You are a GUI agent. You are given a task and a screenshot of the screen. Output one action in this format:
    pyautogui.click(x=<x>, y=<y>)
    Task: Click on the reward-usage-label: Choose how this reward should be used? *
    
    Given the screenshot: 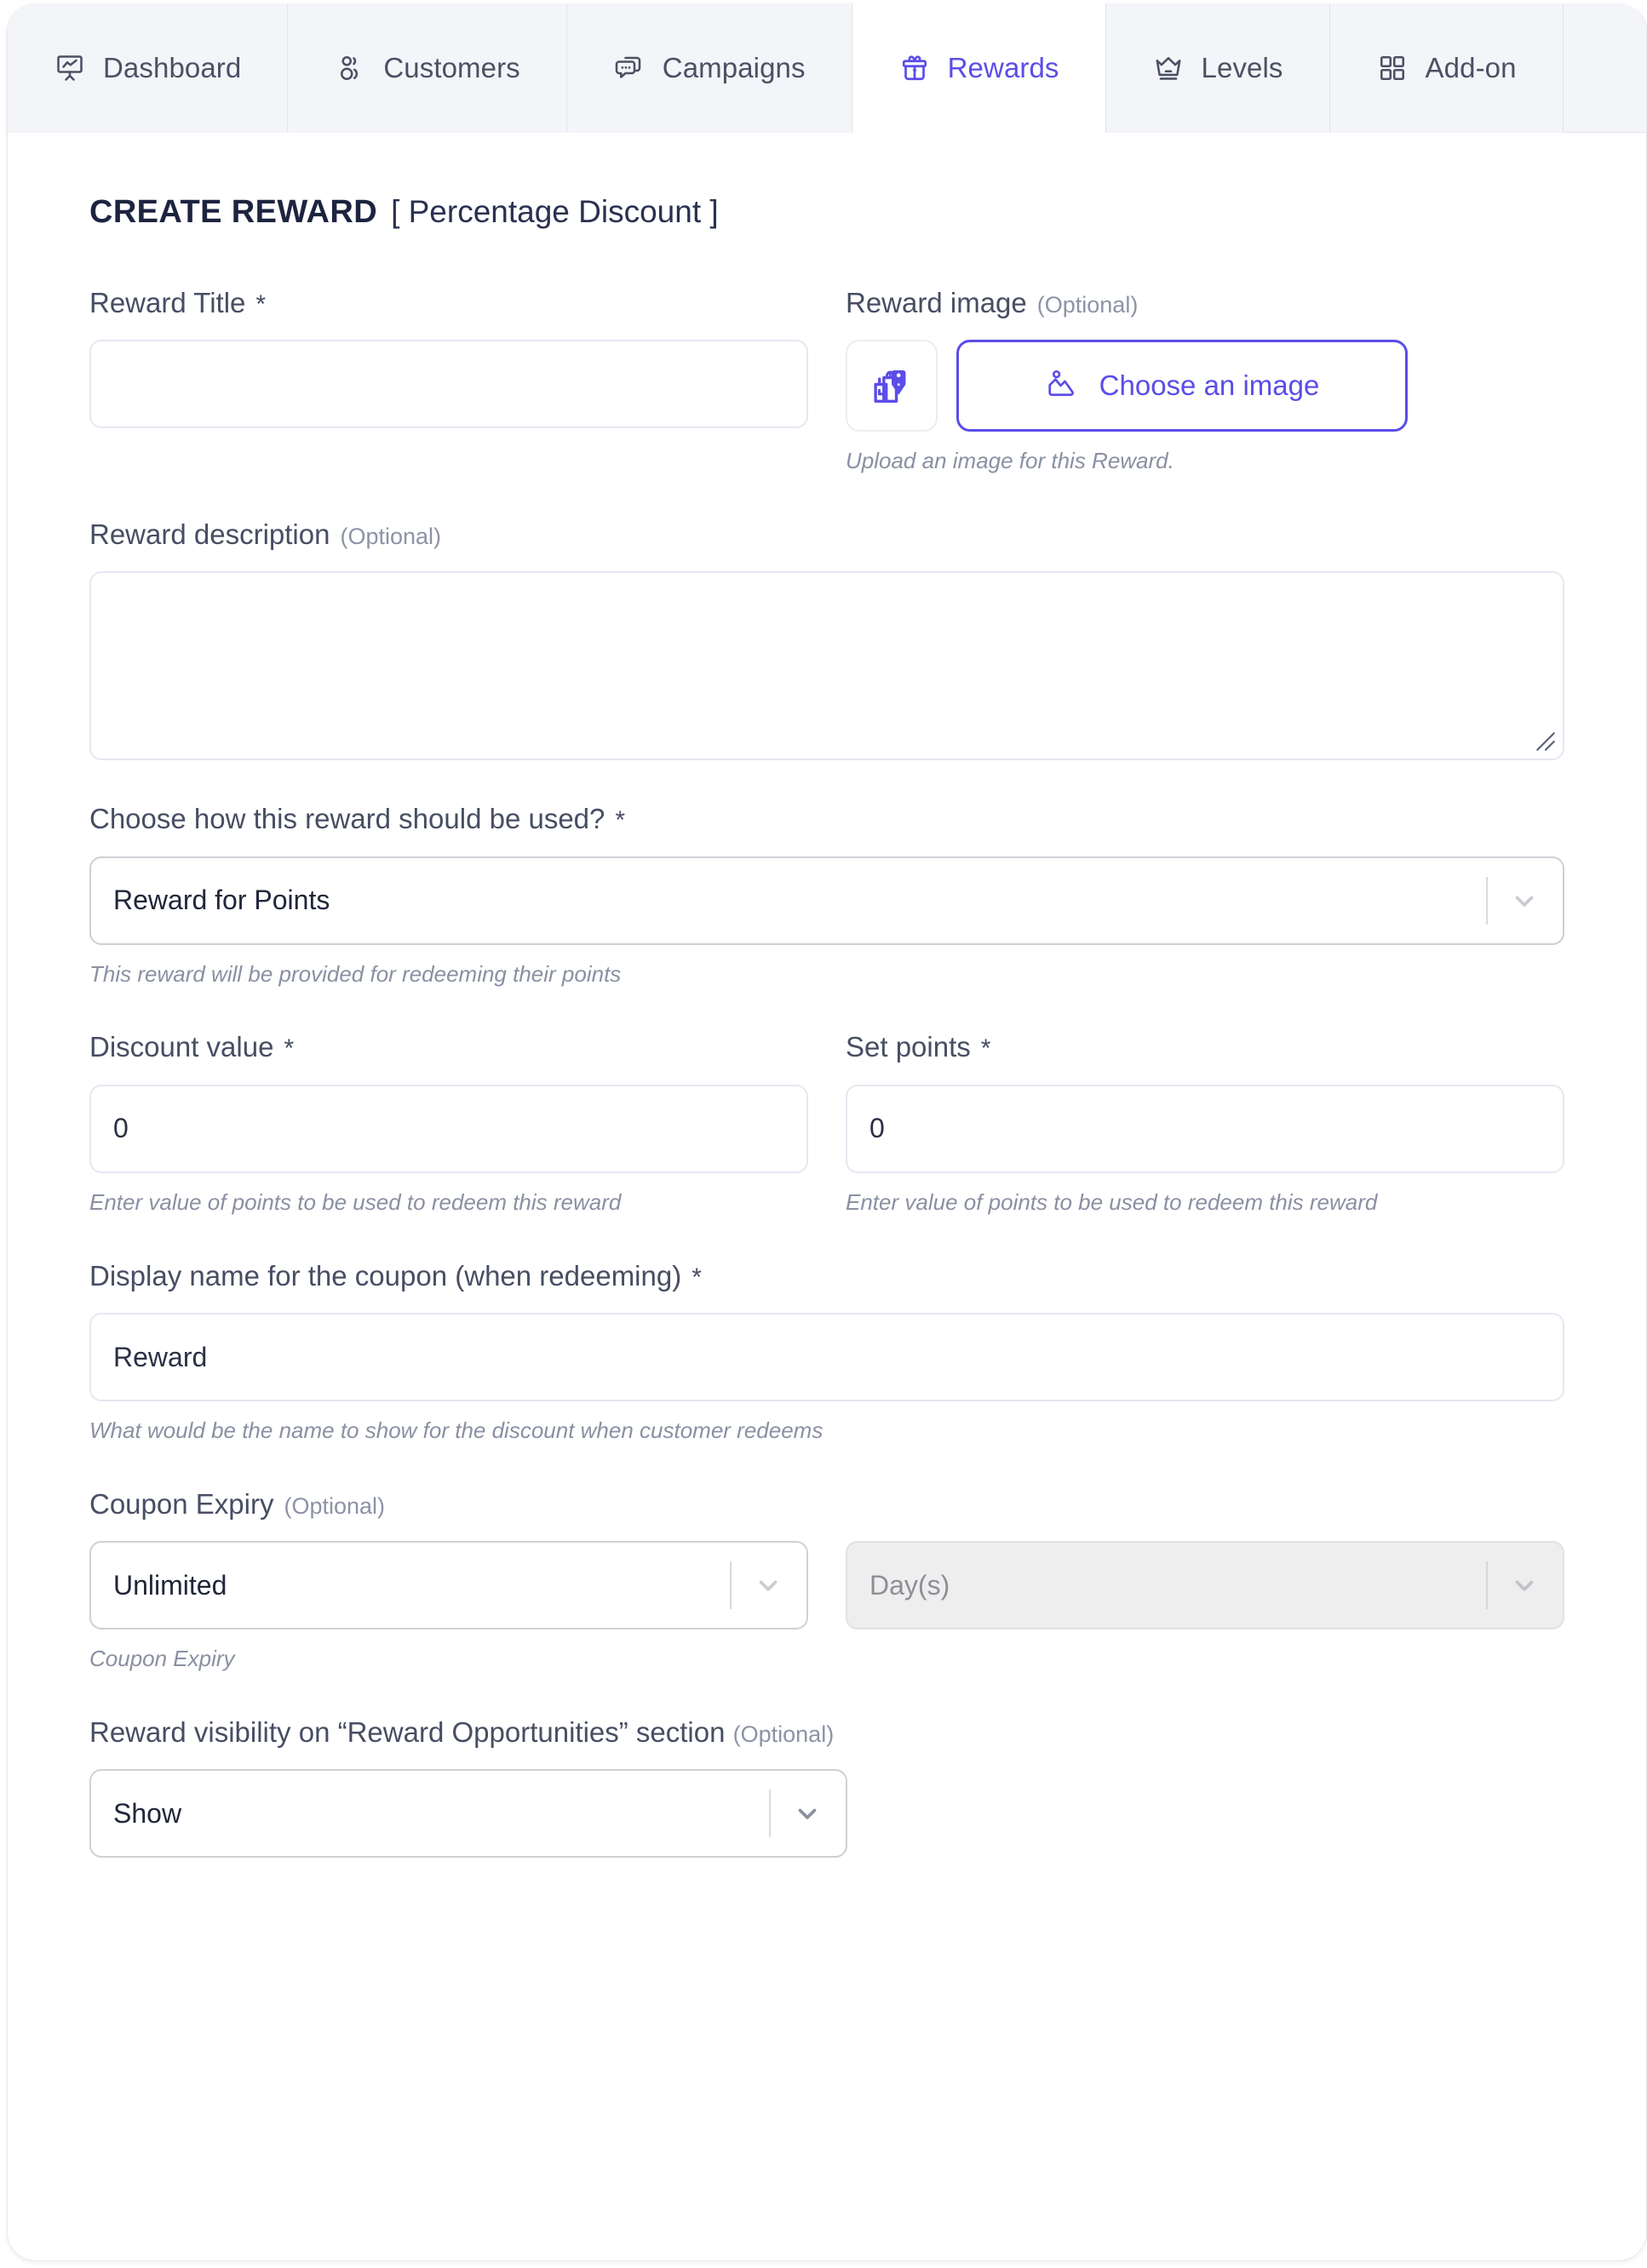 What is the action you would take?
    pyautogui.click(x=826, y=819)
    